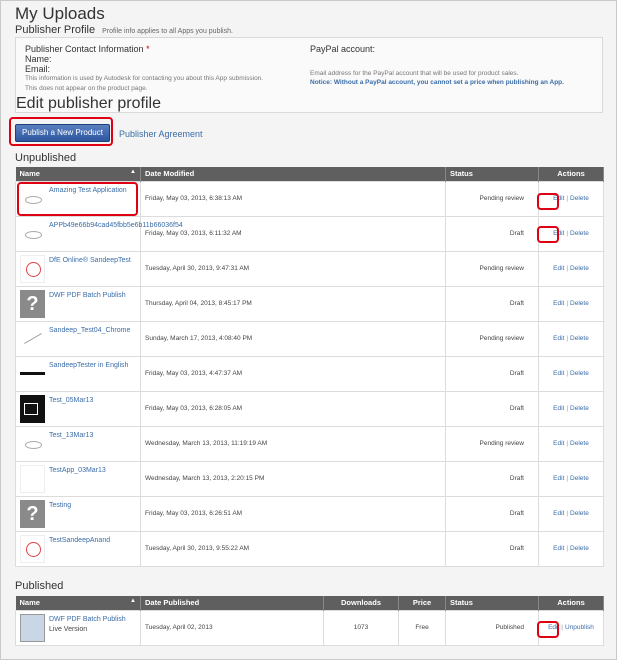  What do you see at coordinates (46, 158) in the screenshot?
I see `unpublished-title: Unpublished` at bounding box center [46, 158].